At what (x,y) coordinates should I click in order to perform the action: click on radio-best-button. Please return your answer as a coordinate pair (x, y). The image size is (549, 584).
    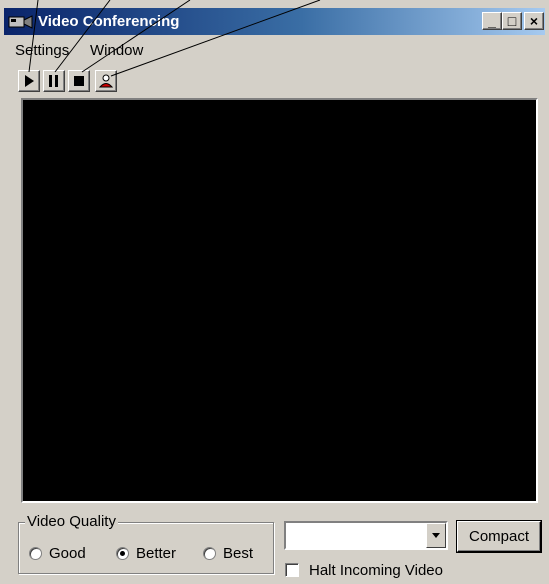
    Looking at the image, I should click on (209, 553).